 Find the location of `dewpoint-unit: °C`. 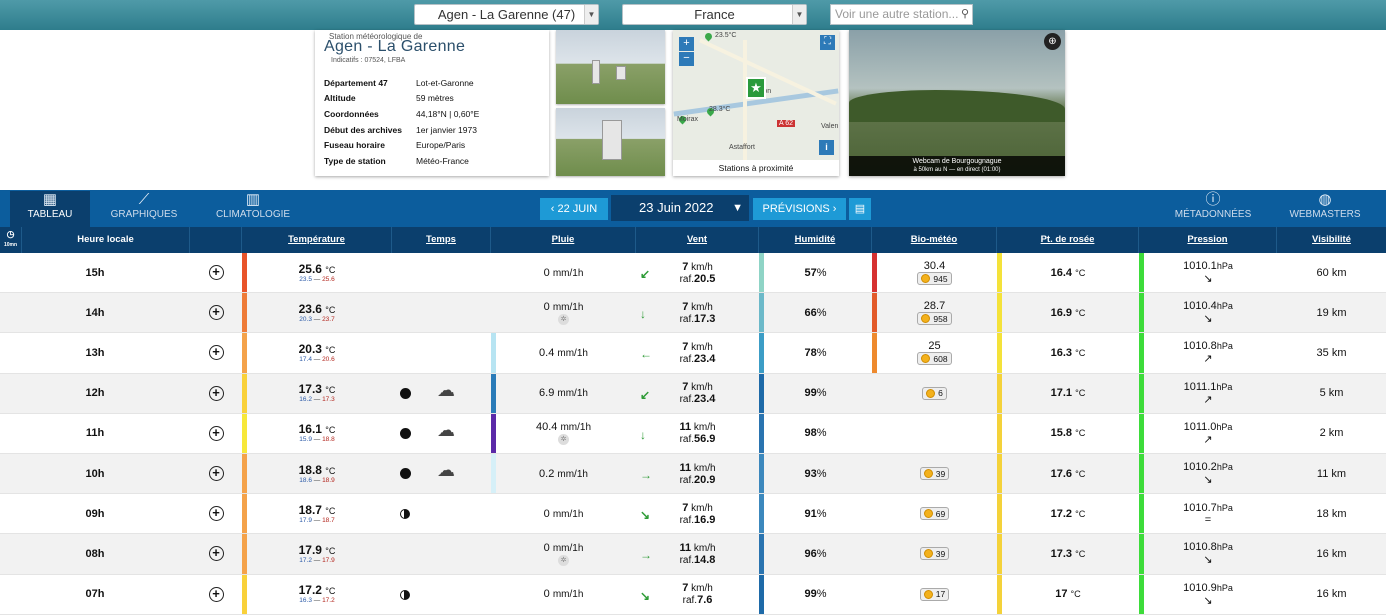

dewpoint-unit: °C is located at coordinates (1080, 312).